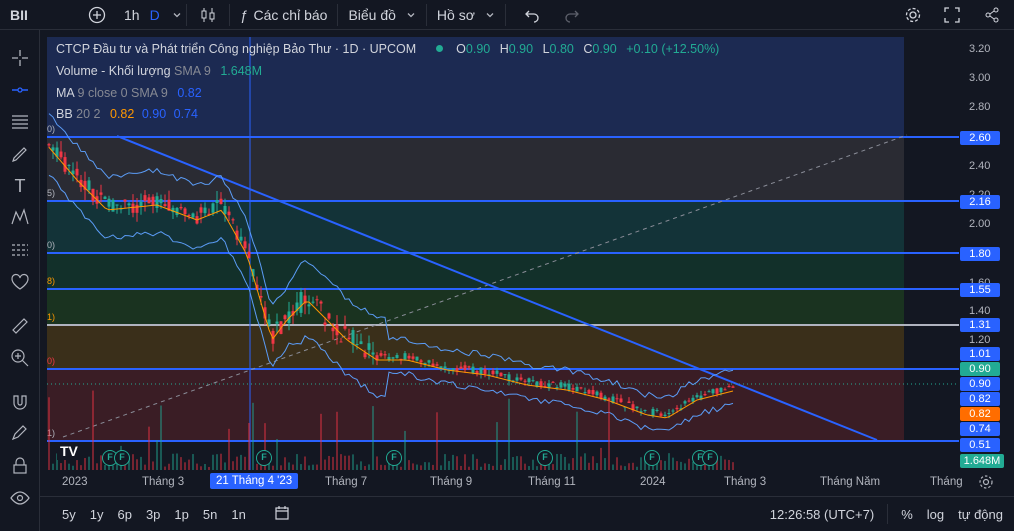 This screenshot has width=1014, height=531. What do you see at coordinates (127, 114) in the screenshot?
I see `bb-legend: BB 20 2 0.82 0.90 0.74` at bounding box center [127, 114].